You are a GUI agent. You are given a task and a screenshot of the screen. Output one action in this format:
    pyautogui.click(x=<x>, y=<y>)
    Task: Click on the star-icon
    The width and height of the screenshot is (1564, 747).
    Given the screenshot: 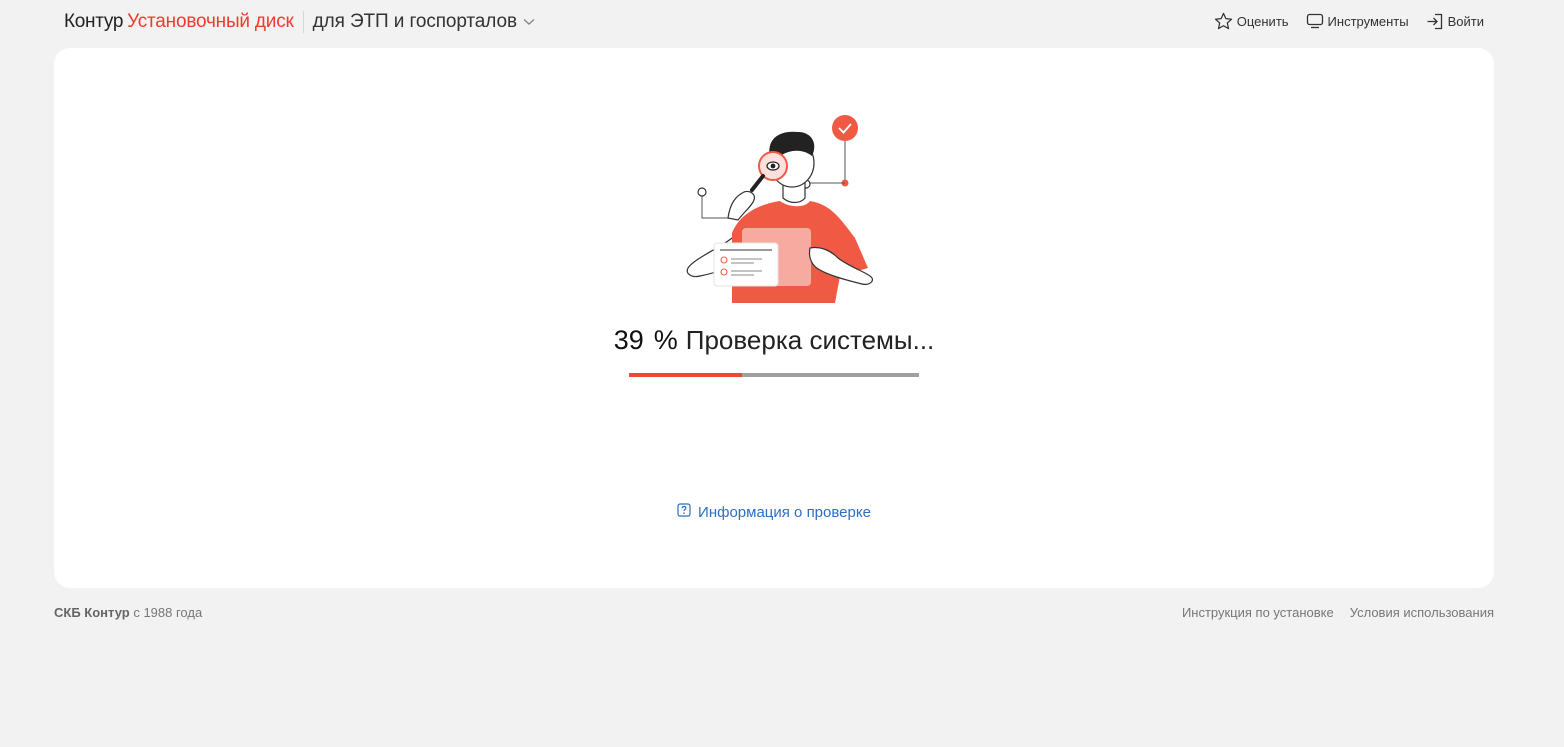 What is the action you would take?
    pyautogui.click(x=1223, y=21)
    